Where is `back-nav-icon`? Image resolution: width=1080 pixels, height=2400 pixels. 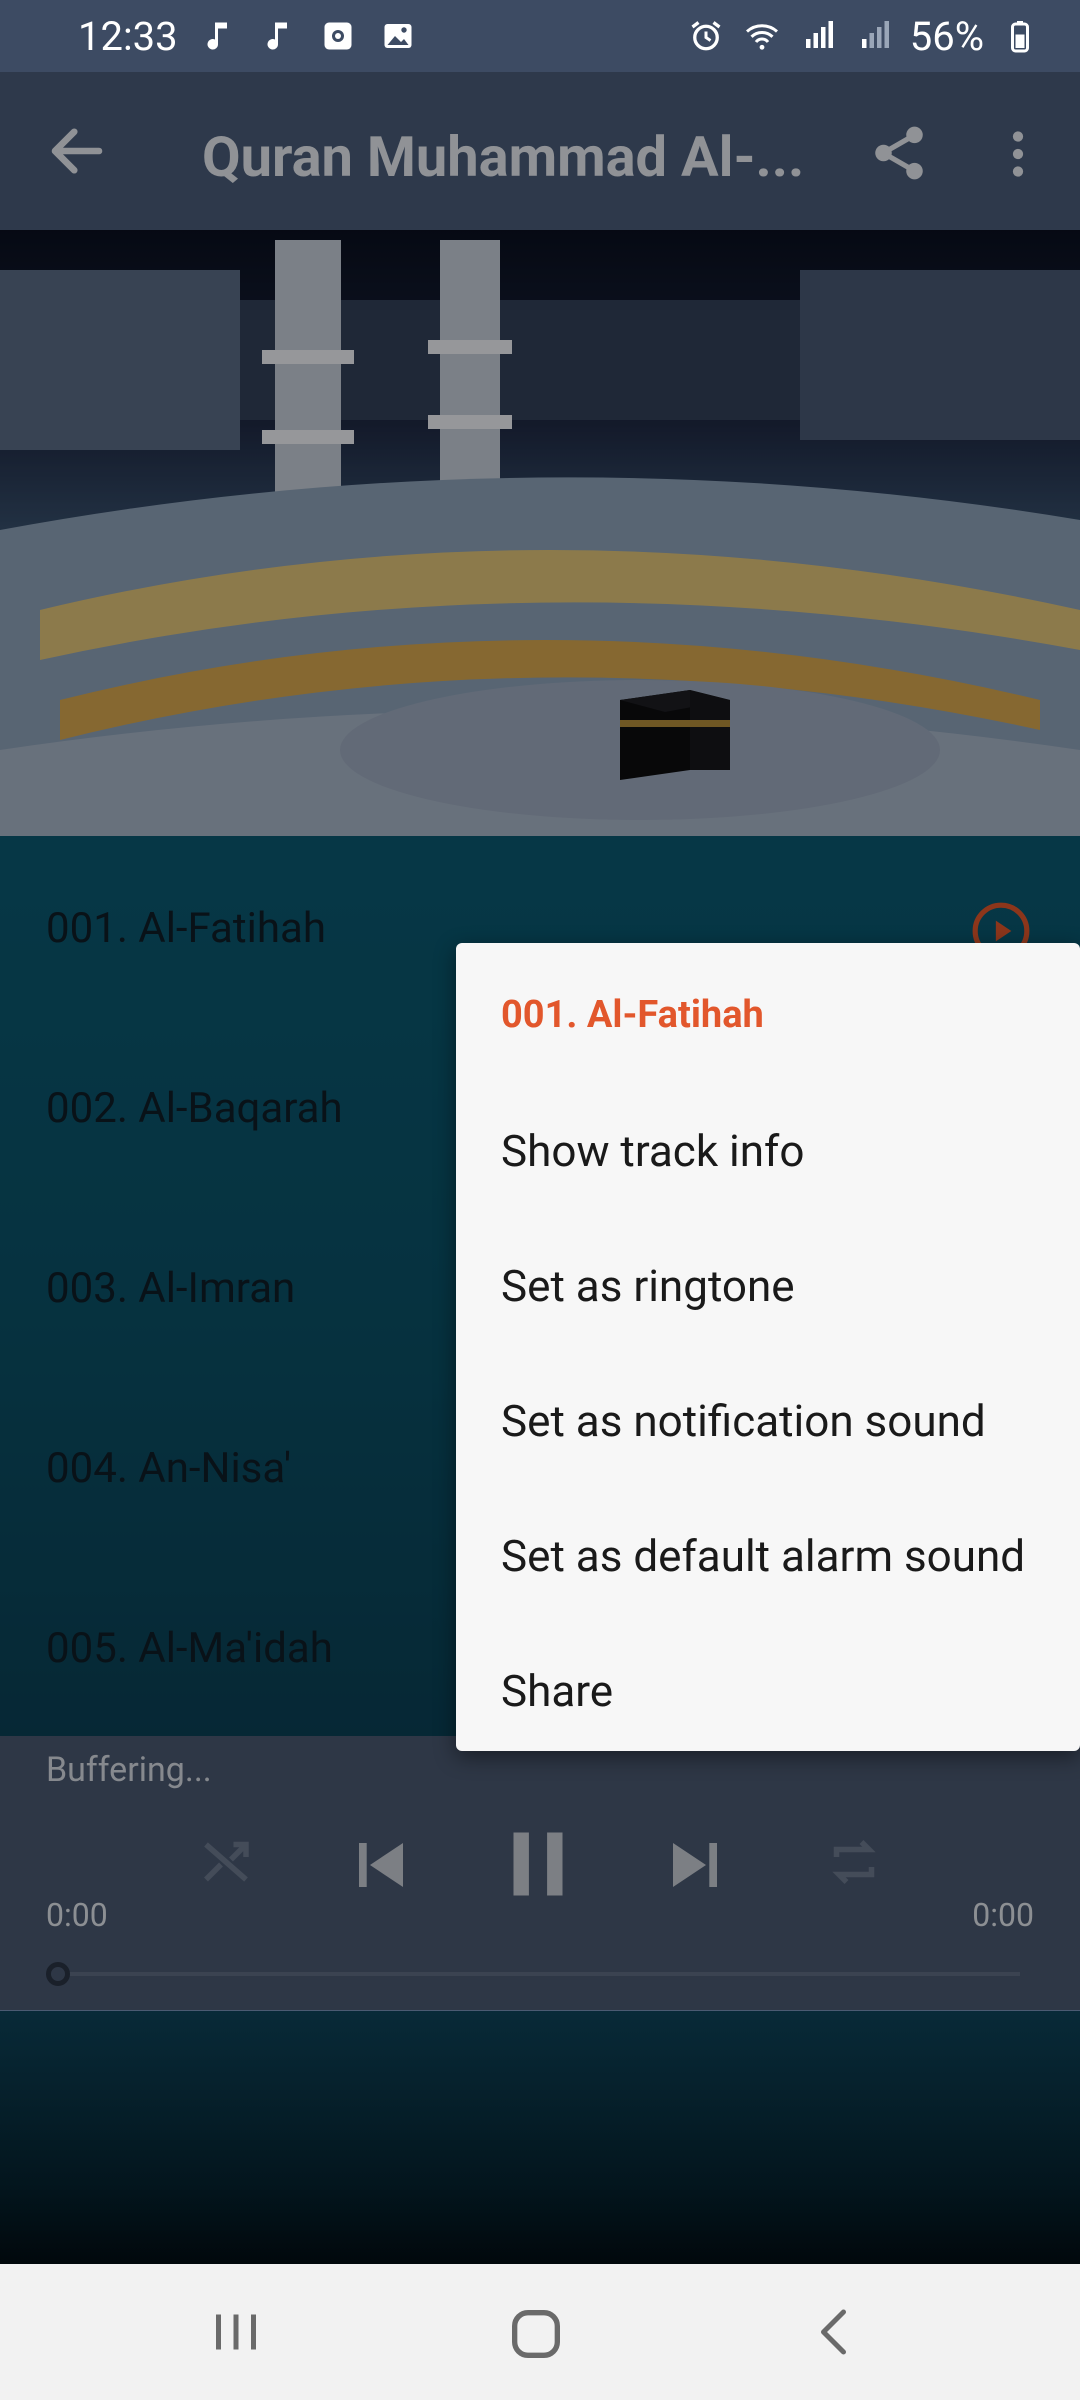 back-nav-icon is located at coordinates (836, 2334).